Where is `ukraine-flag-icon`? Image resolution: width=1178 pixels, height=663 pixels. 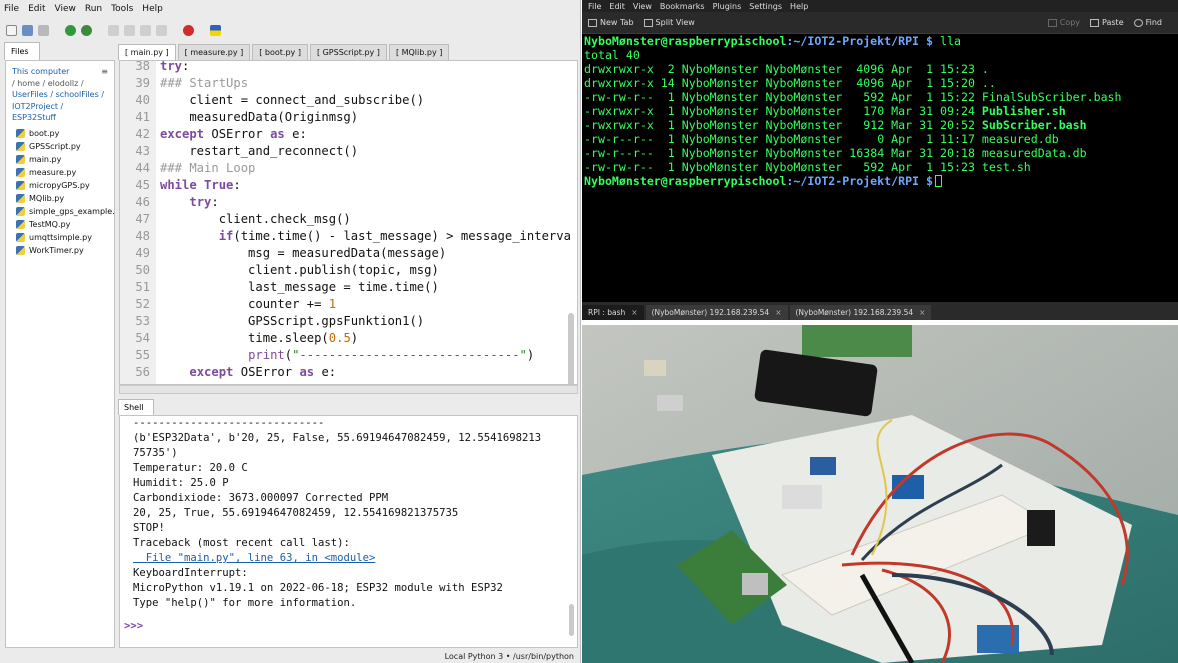 ukraine-flag-icon is located at coordinates (215, 30).